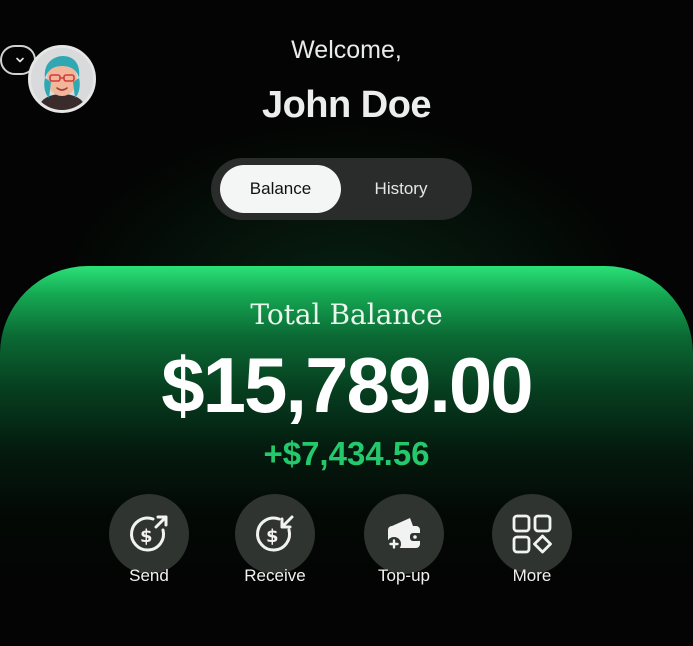 Image resolution: width=693 pixels, height=646 pixels. What do you see at coordinates (347, 385) in the screenshot?
I see `balance-amount: $15,789.00` at bounding box center [347, 385].